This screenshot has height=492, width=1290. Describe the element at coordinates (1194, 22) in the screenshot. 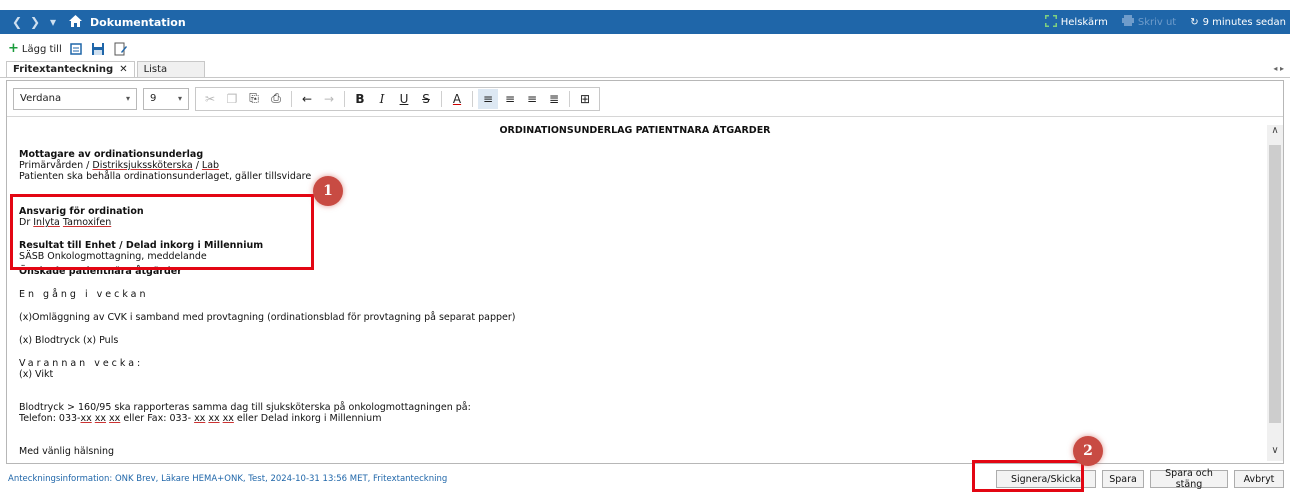

I see `refresh-icon: ↻` at that location.